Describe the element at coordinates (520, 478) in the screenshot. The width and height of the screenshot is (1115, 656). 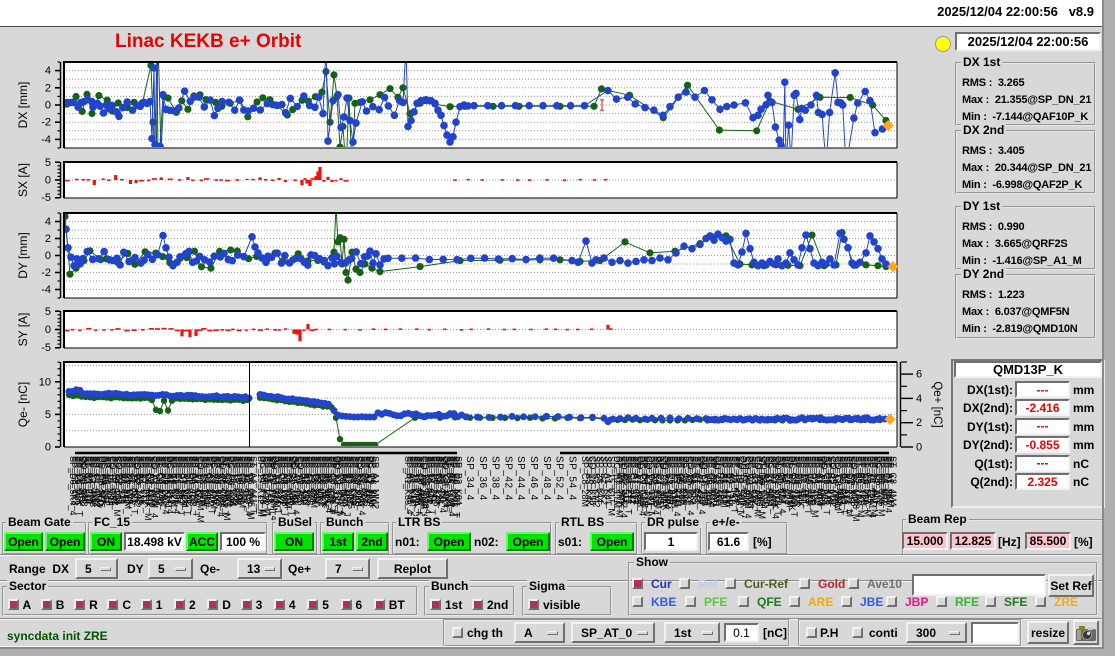
I see `svg-text: SP_44_4` at that location.